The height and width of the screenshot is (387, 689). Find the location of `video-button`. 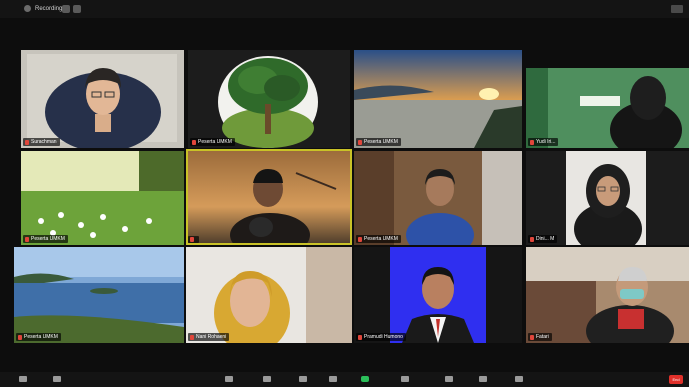

video-button is located at coordinates (57, 379).